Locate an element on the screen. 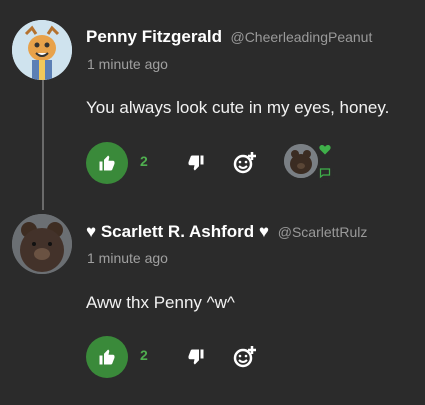 The image size is (425, 405). comment-text: Aww thx Penny ^w^ is located at coordinates (160, 302).